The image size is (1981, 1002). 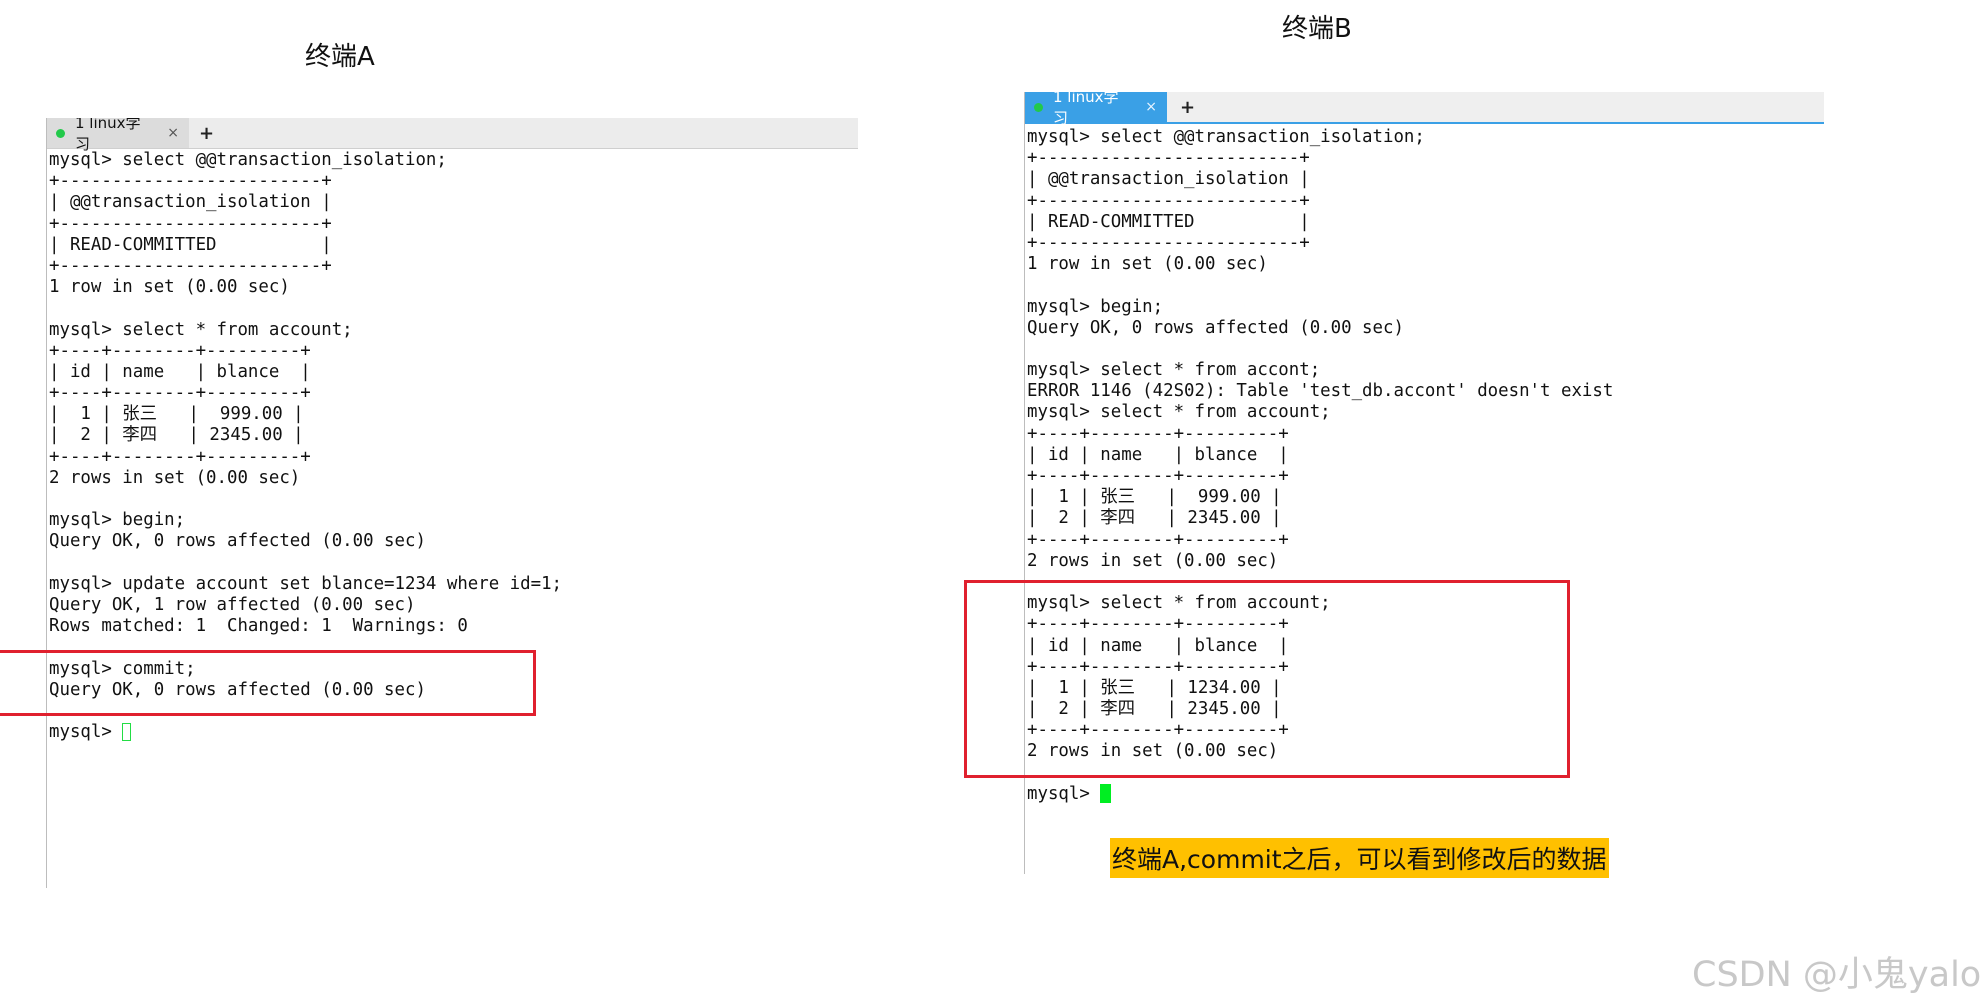 I want to click on terminal-line: Rows matched: 1 Changed: 1 Warnings: 0, so click(x=453, y=626).